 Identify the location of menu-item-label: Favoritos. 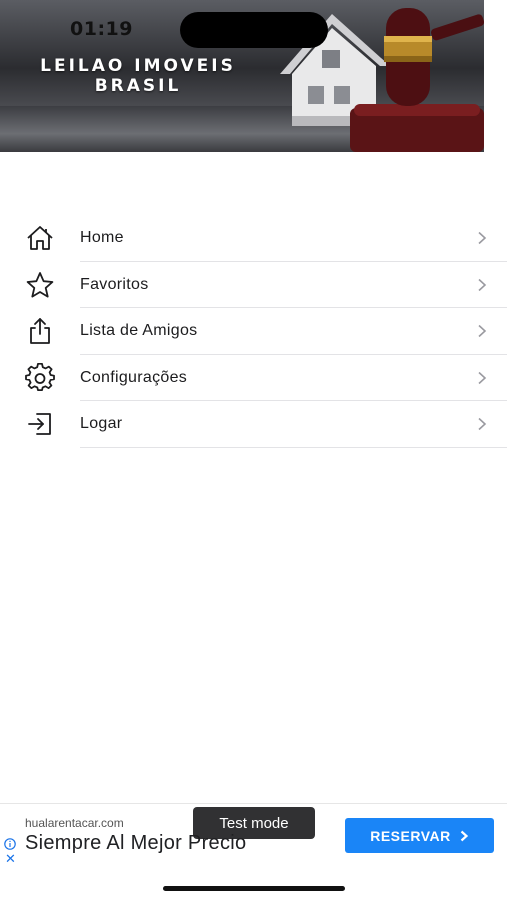
(114, 284).